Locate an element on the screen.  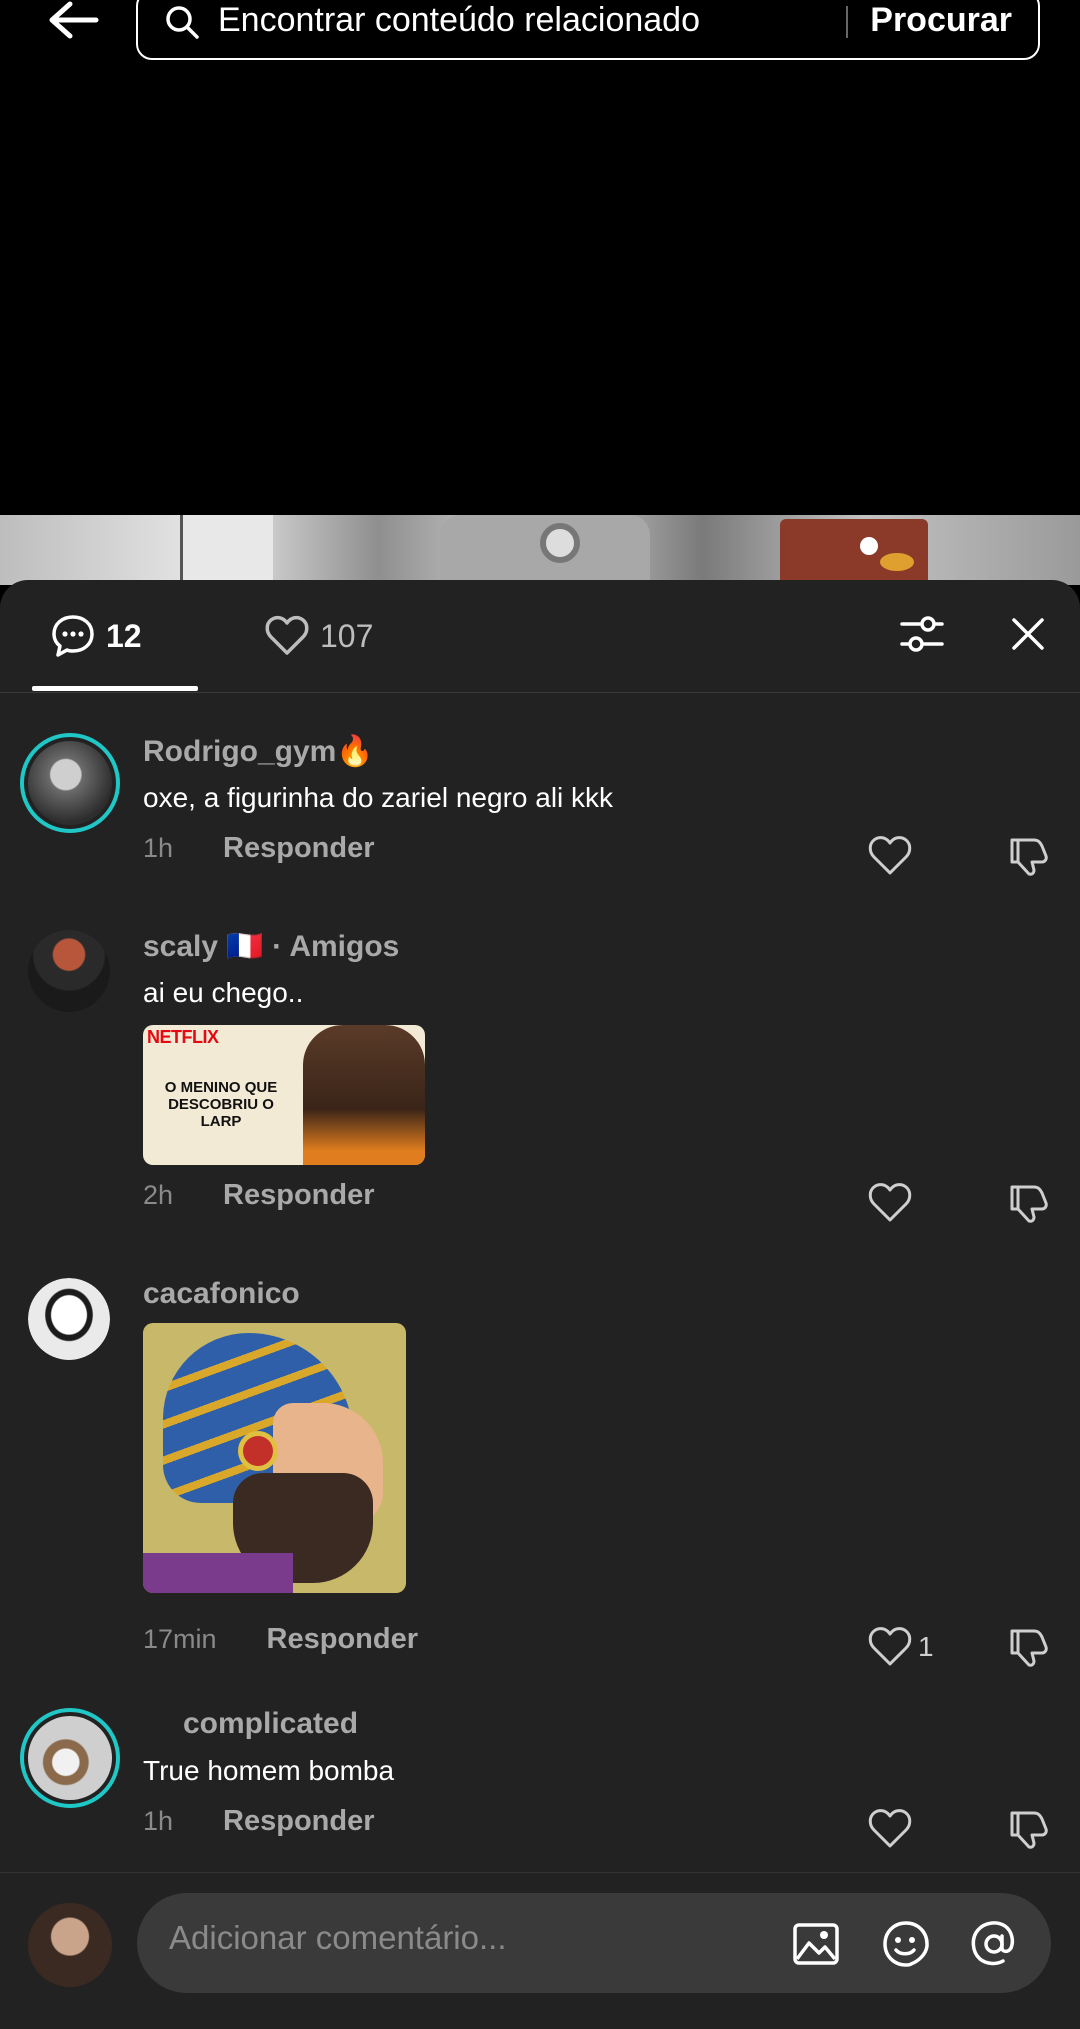
search-button: Procurar is located at coordinates (941, 22).